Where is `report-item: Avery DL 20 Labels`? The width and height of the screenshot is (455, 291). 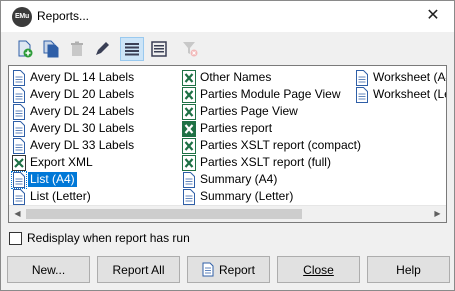
report-item: Avery DL 20 Labels is located at coordinates (74, 94).